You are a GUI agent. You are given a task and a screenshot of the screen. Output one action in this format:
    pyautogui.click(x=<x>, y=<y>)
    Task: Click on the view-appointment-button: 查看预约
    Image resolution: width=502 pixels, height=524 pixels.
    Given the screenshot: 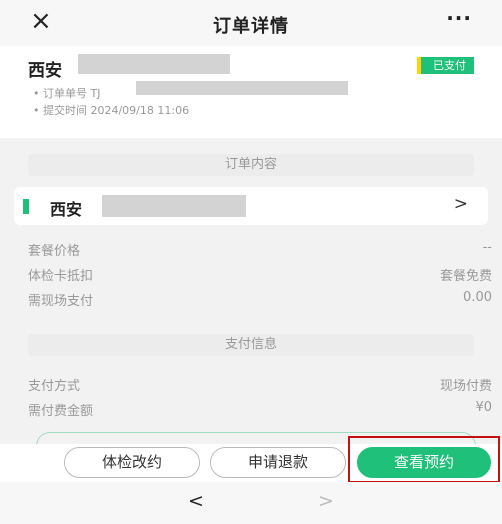 What is the action you would take?
    pyautogui.click(x=424, y=462)
    